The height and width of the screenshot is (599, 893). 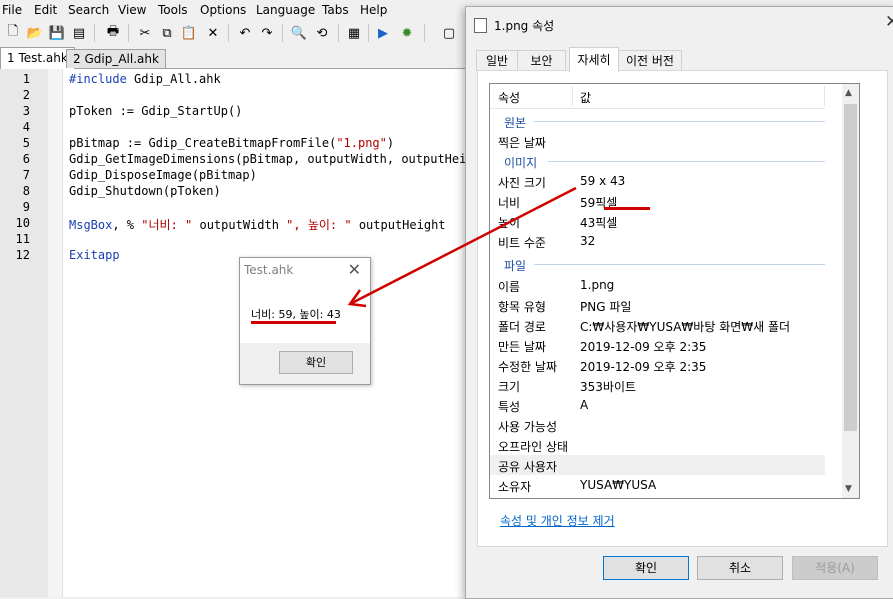 I want to click on property-value: YUSA₩YUSA, so click(x=618, y=485).